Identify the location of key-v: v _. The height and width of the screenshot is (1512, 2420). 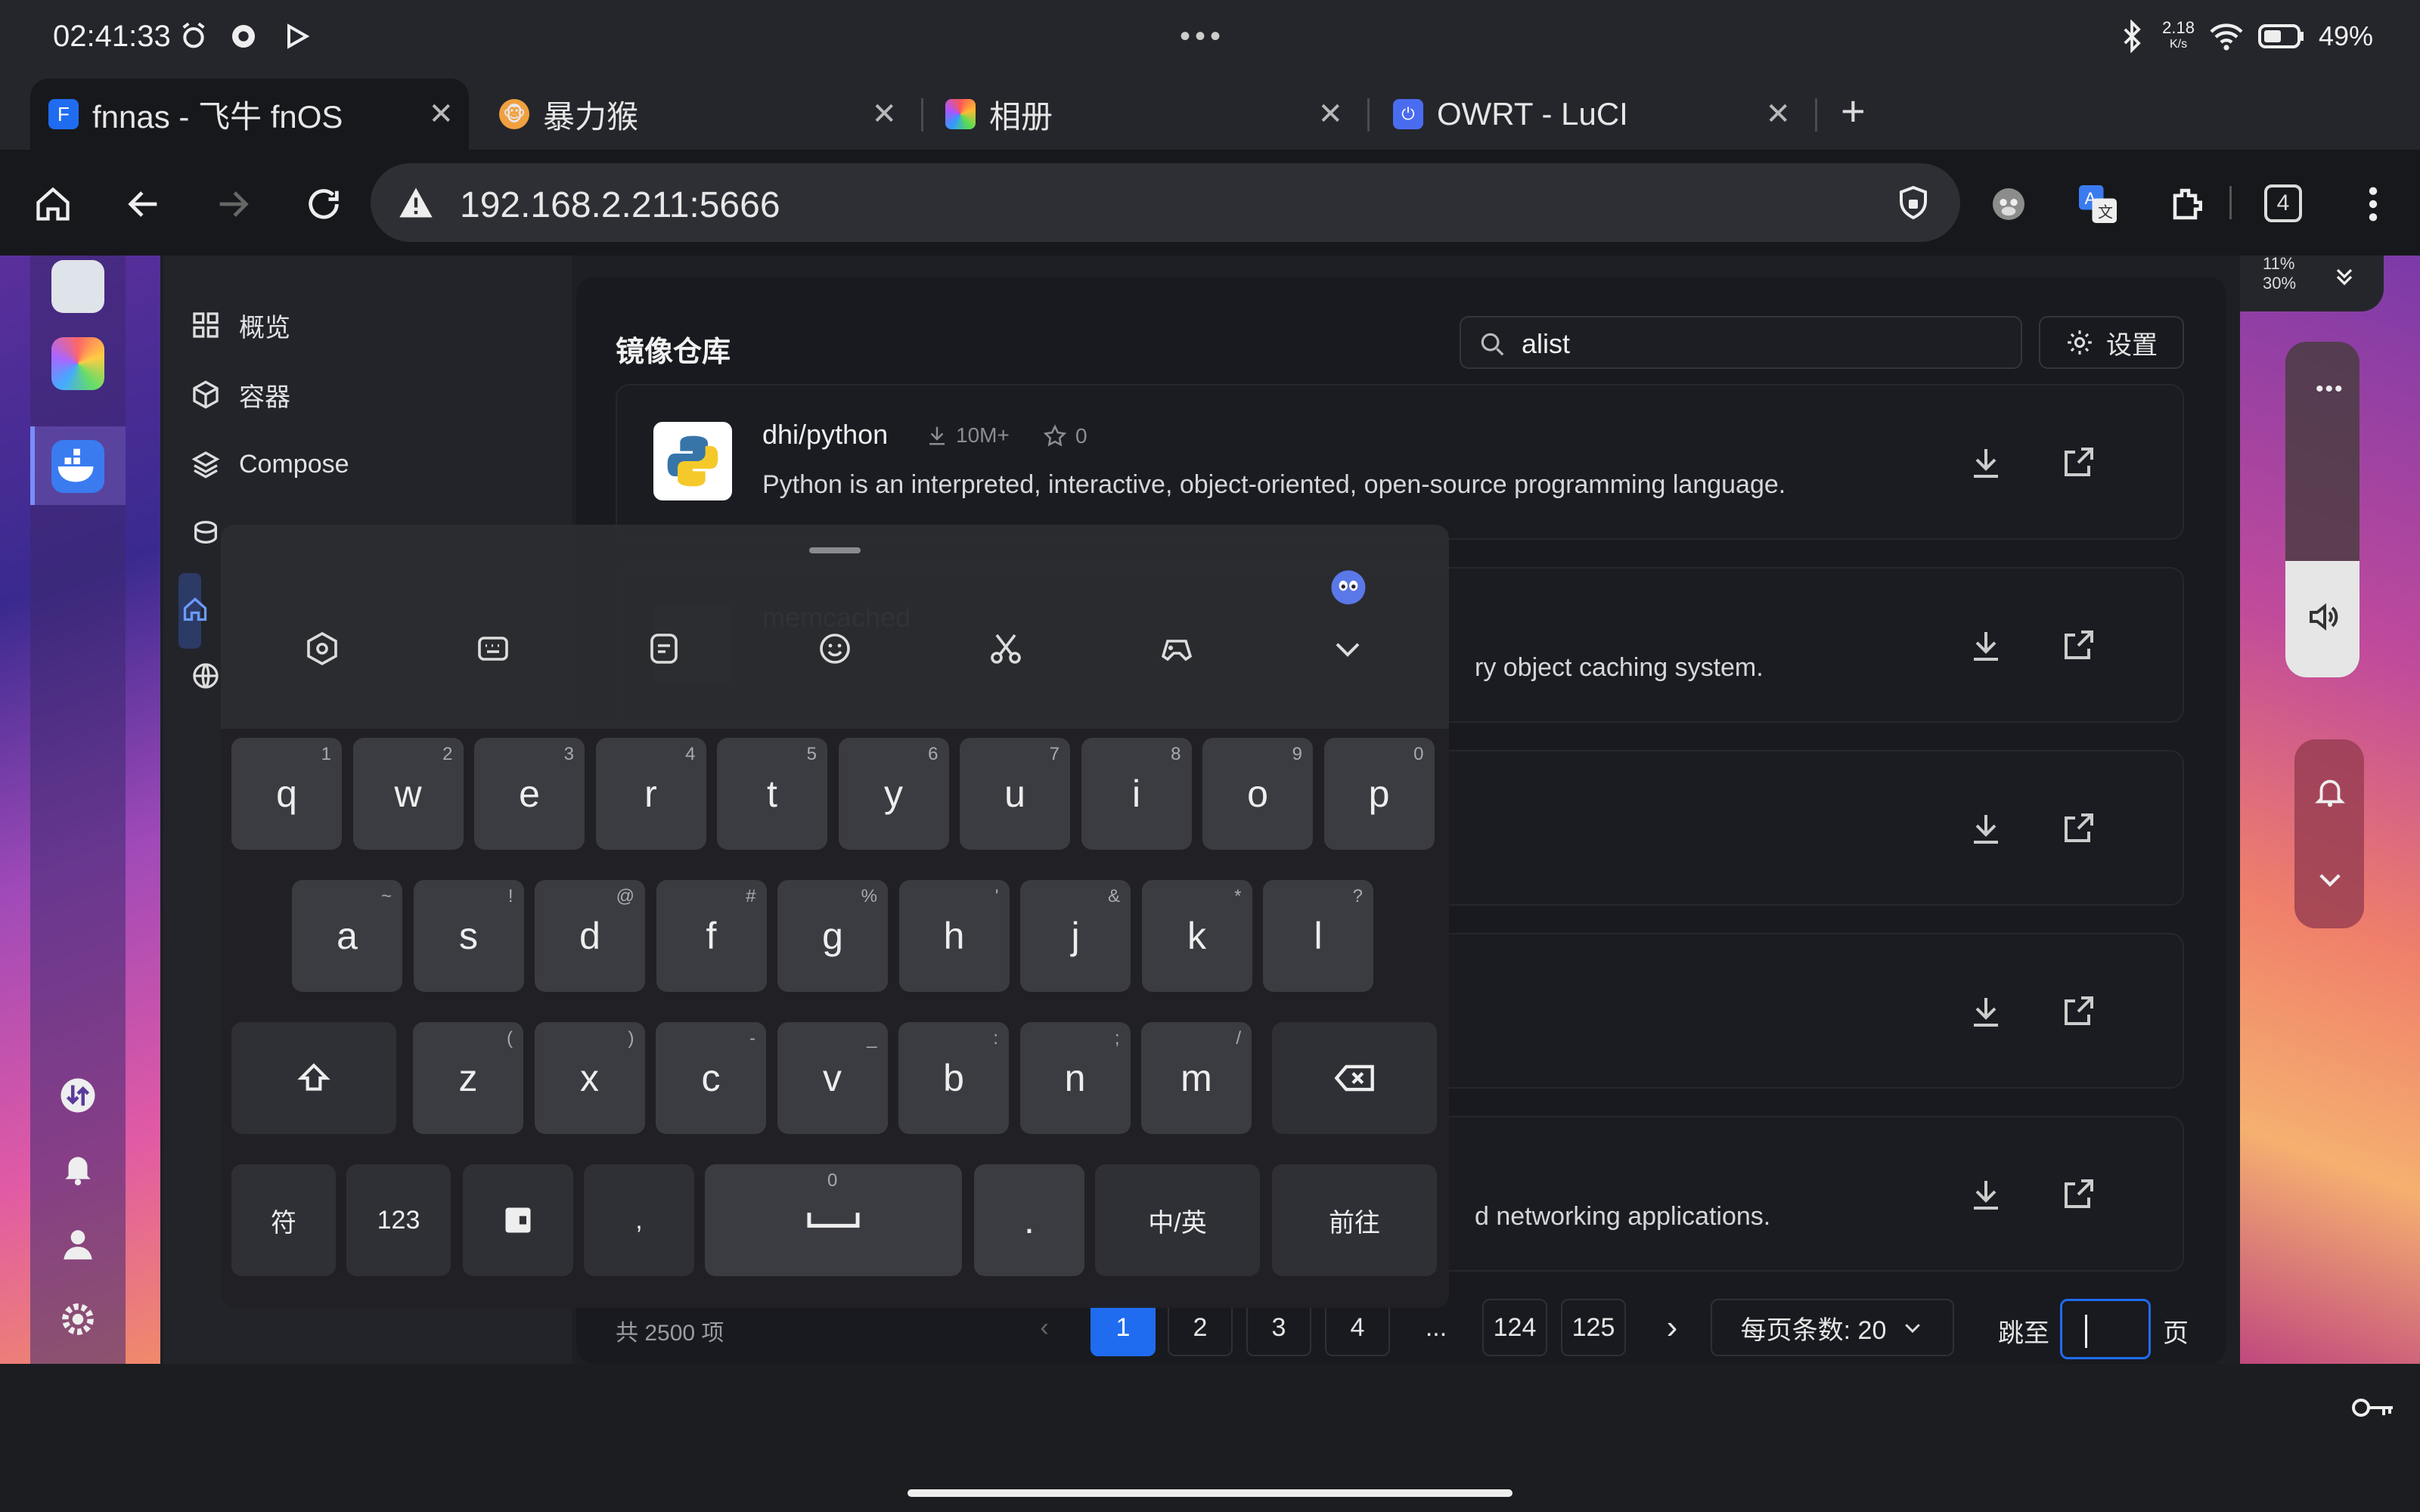
(832, 1078).